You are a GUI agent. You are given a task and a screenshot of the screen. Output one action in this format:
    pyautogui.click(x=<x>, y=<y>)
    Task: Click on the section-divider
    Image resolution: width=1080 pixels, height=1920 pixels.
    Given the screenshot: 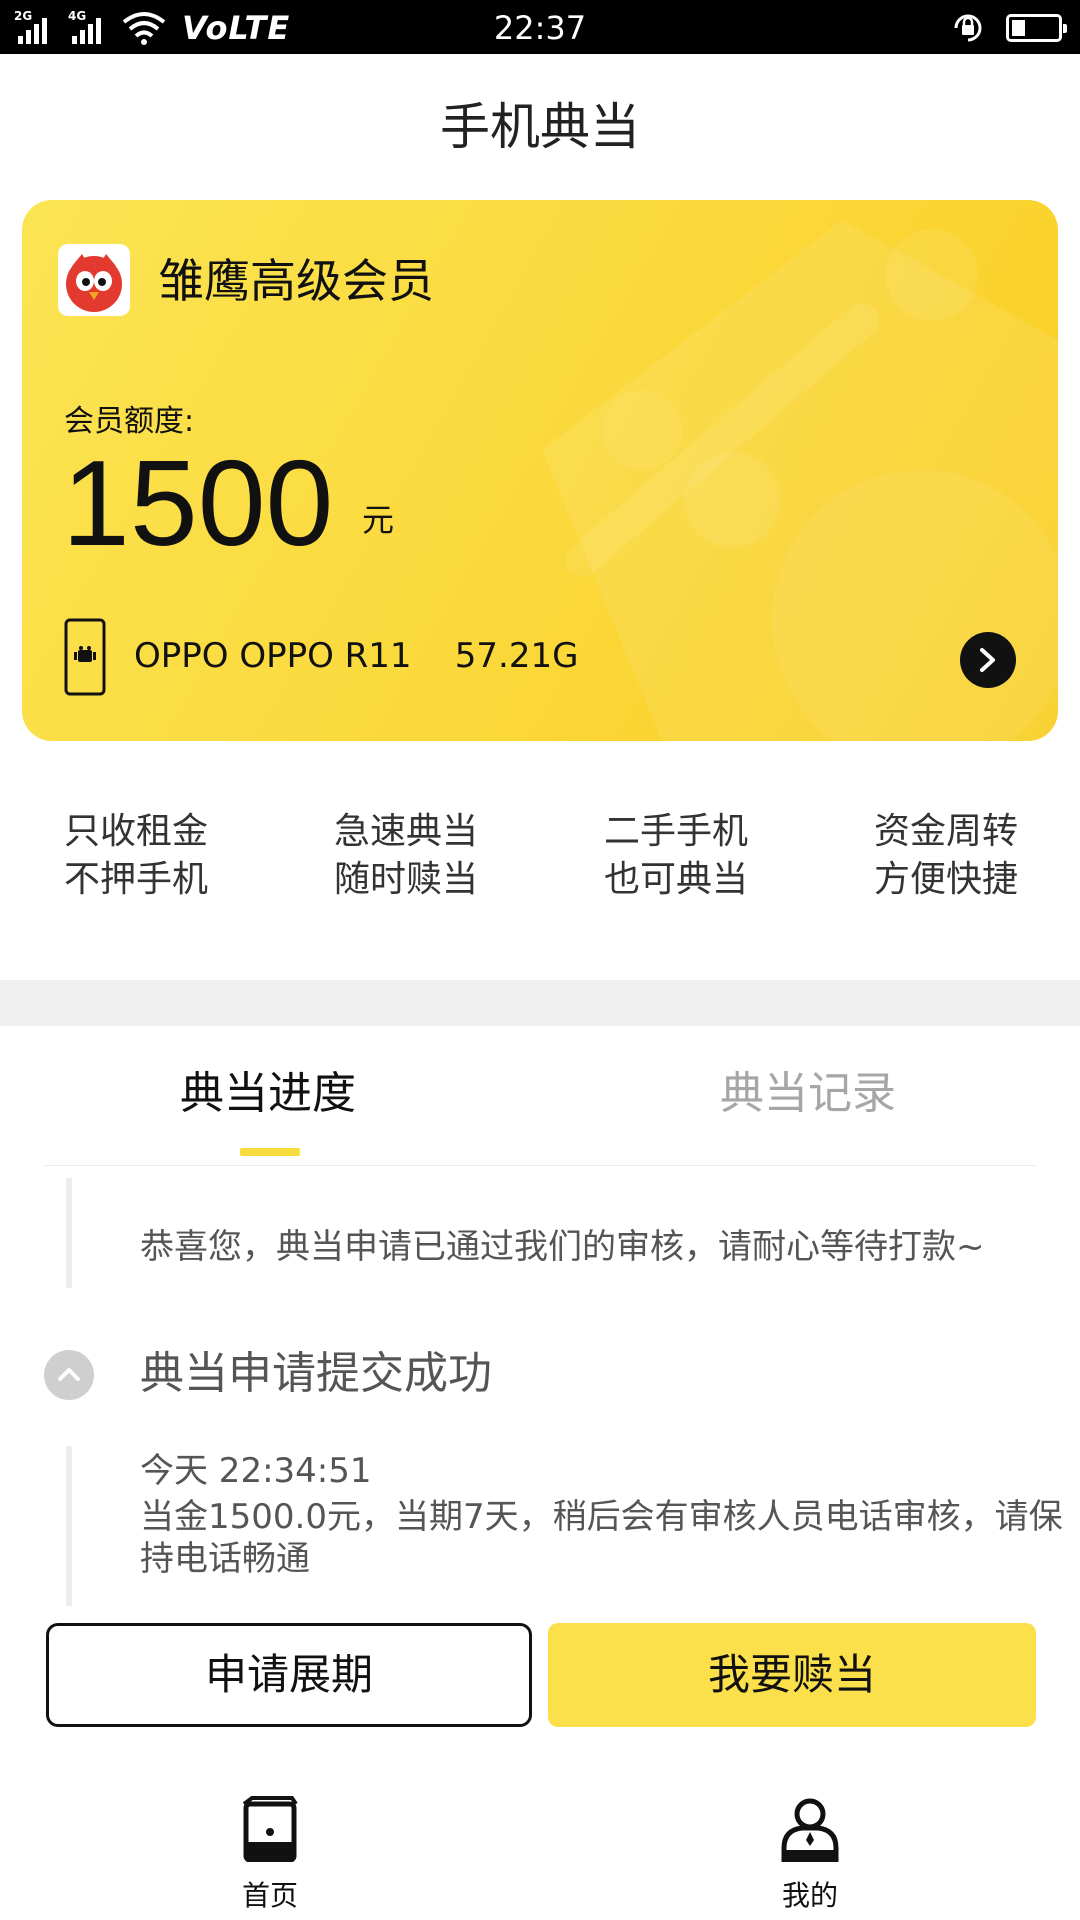 What is the action you would take?
    pyautogui.click(x=540, y=1003)
    